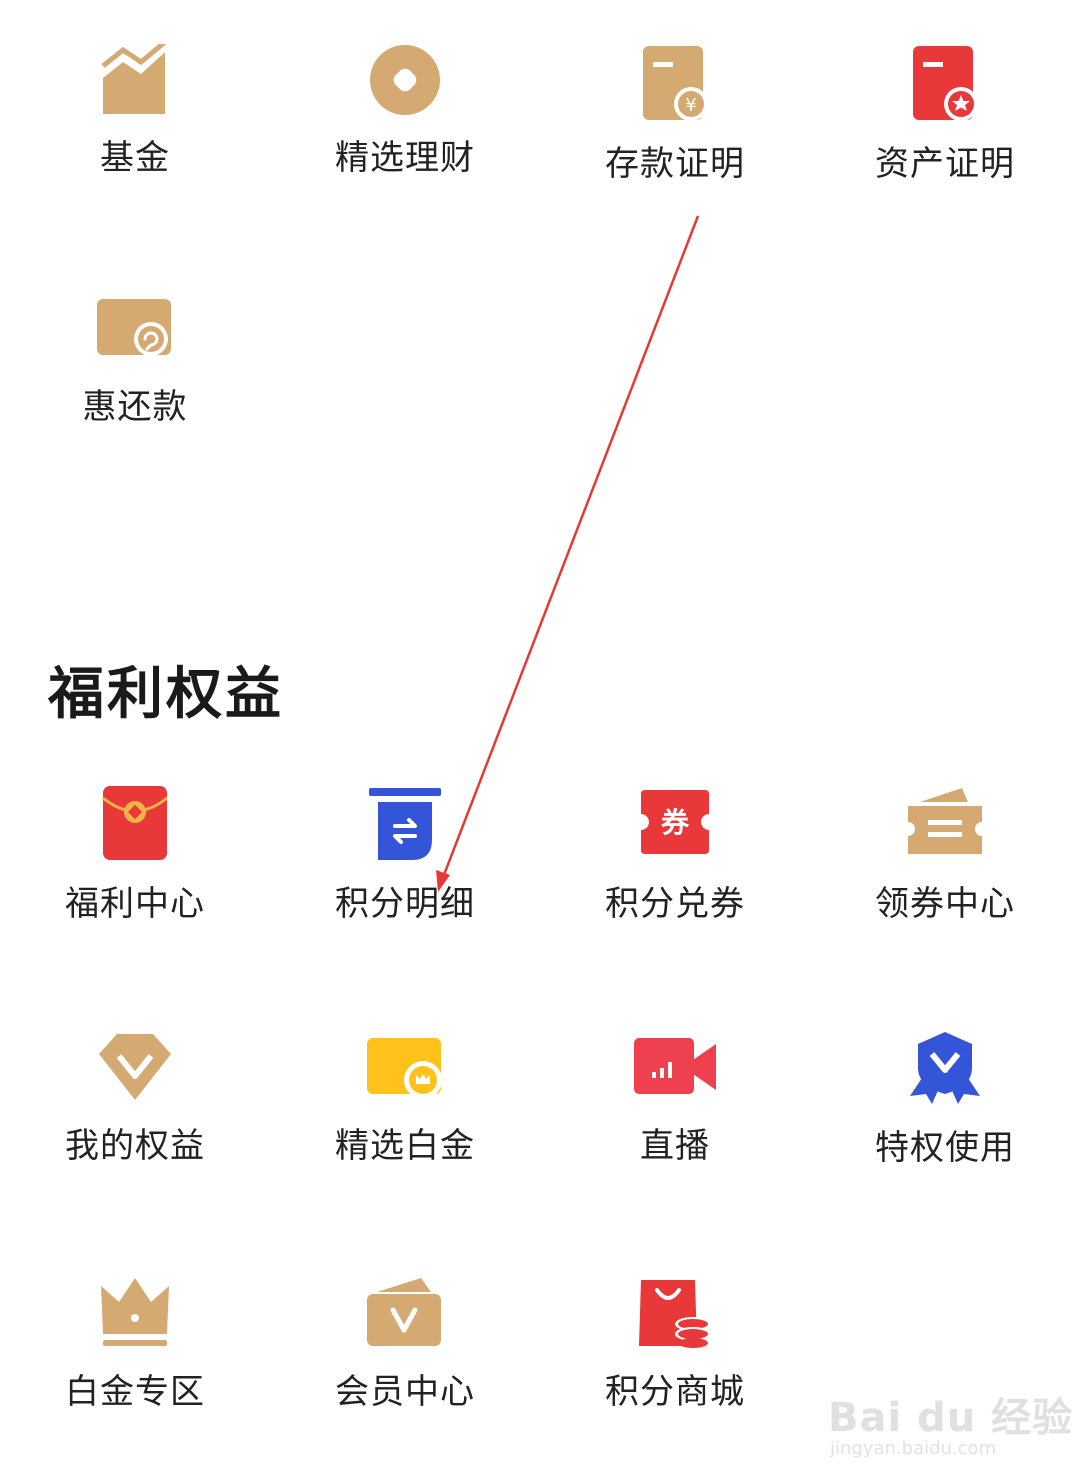 The image size is (1080, 1483). Describe the element at coordinates (675, 83) in the screenshot. I see `deposit-certificate-icon: ¥` at that location.